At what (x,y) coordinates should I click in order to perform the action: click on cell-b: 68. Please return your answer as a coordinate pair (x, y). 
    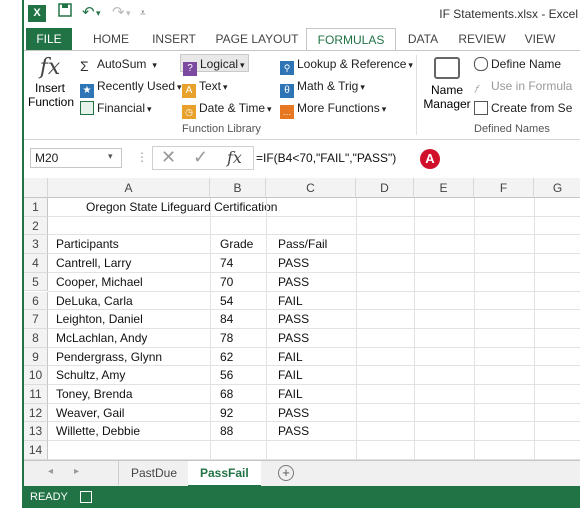
    Looking at the image, I should click on (226, 394).